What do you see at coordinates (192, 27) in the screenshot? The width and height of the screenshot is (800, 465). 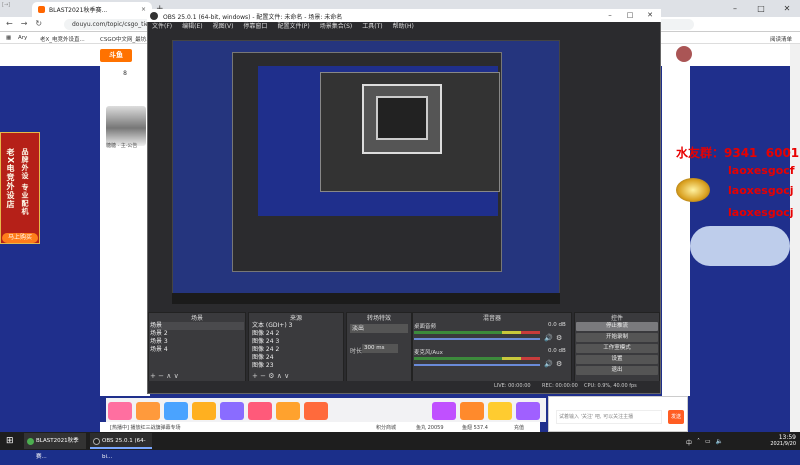 I see `menu-edit: 编辑(E)` at bounding box center [192, 27].